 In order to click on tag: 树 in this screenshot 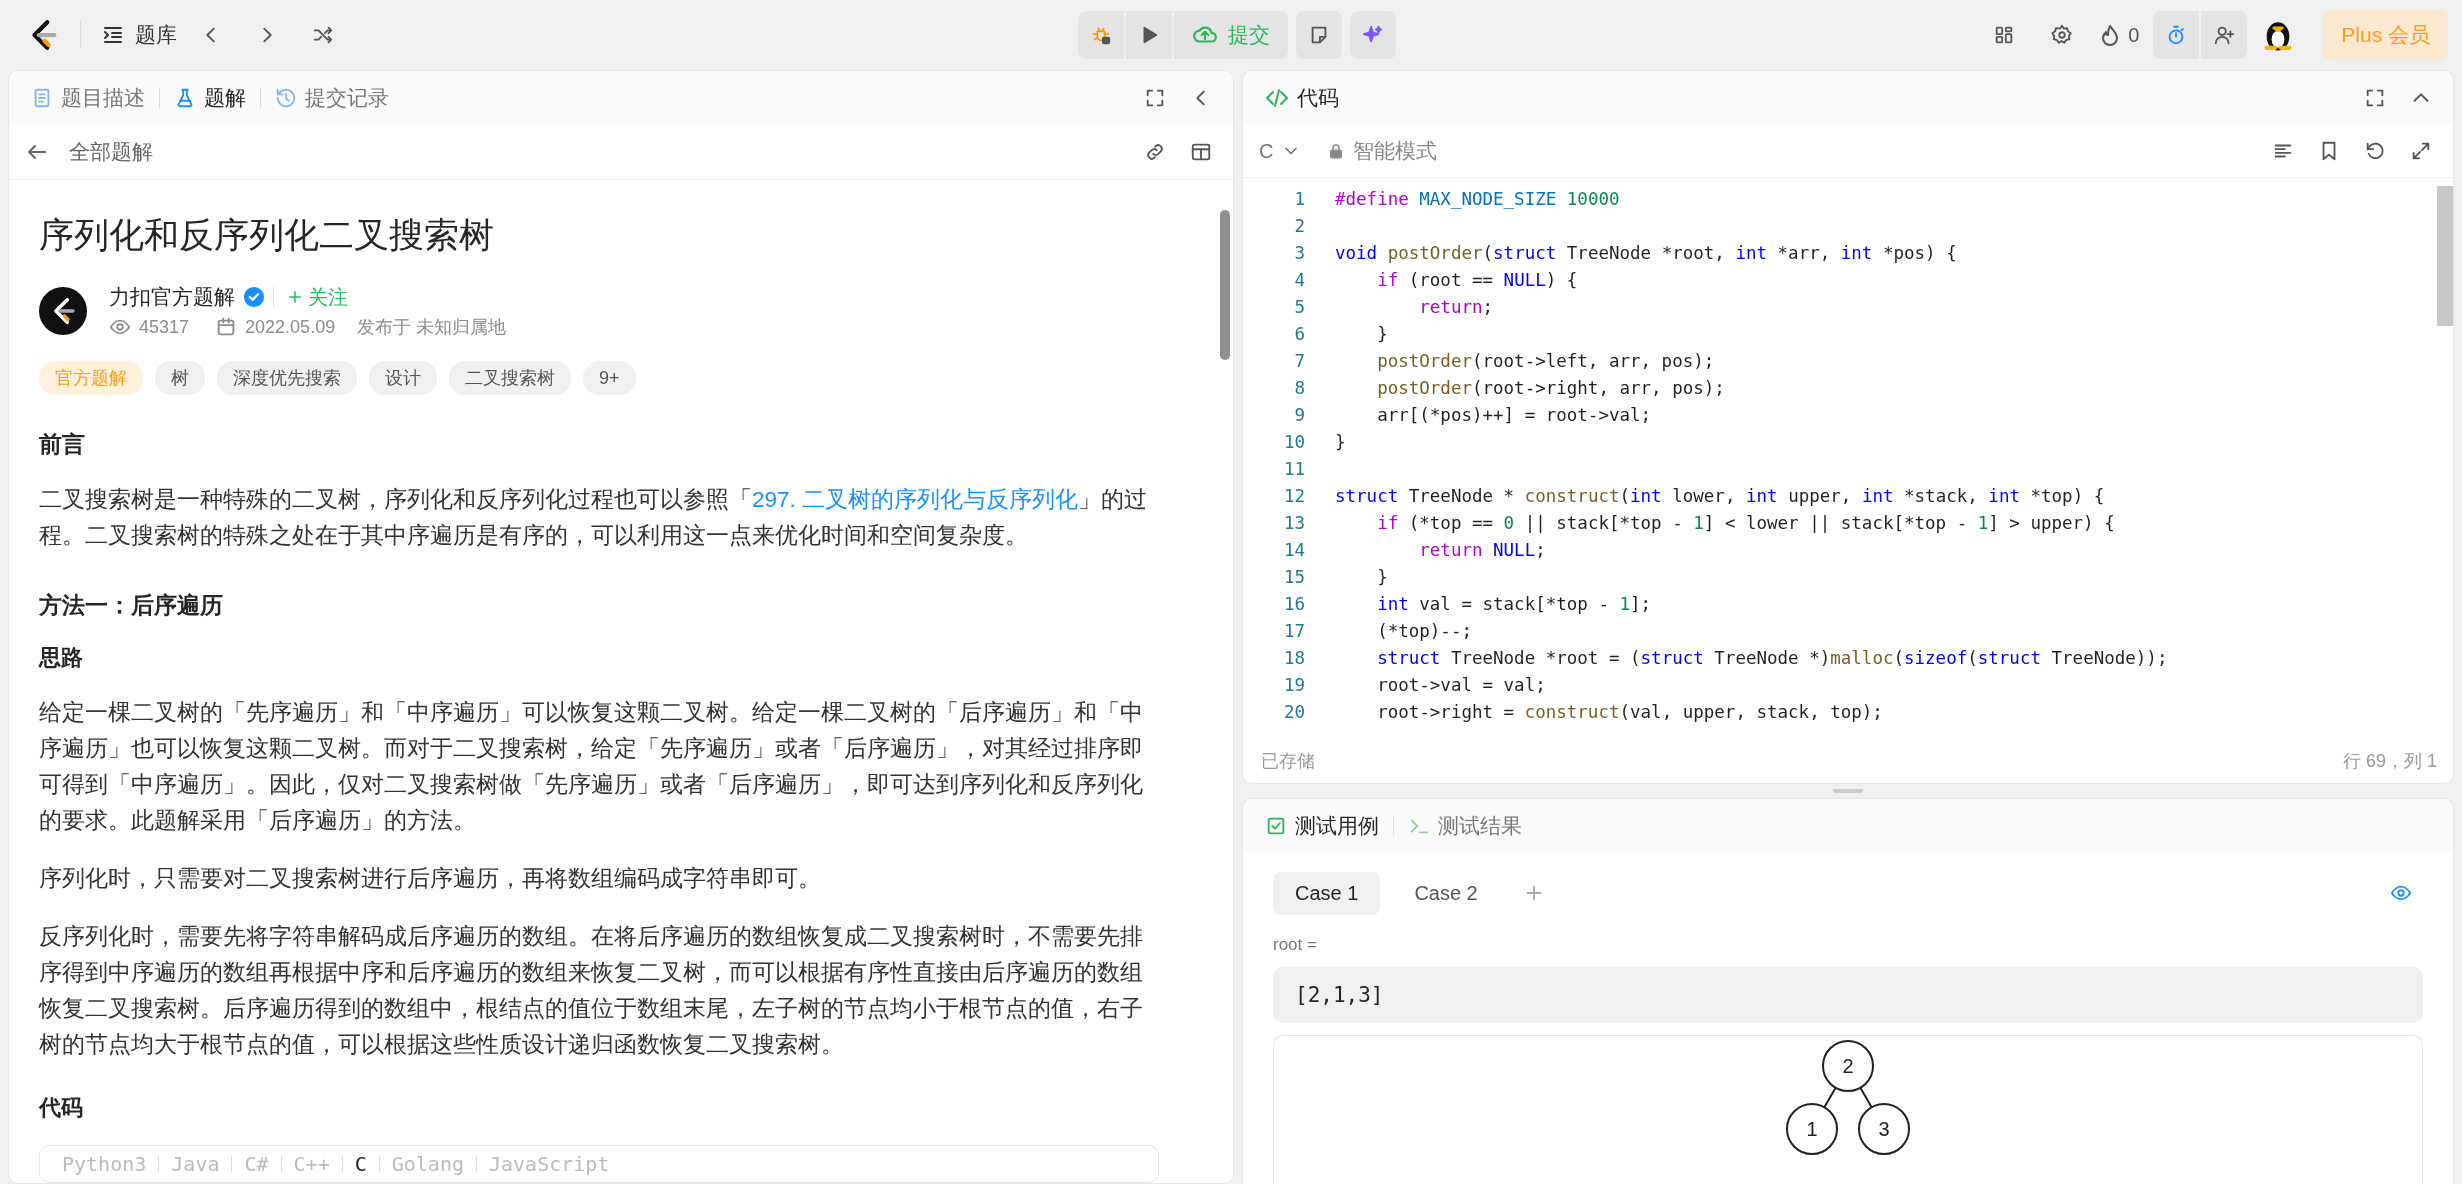, I will do `click(180, 378)`.